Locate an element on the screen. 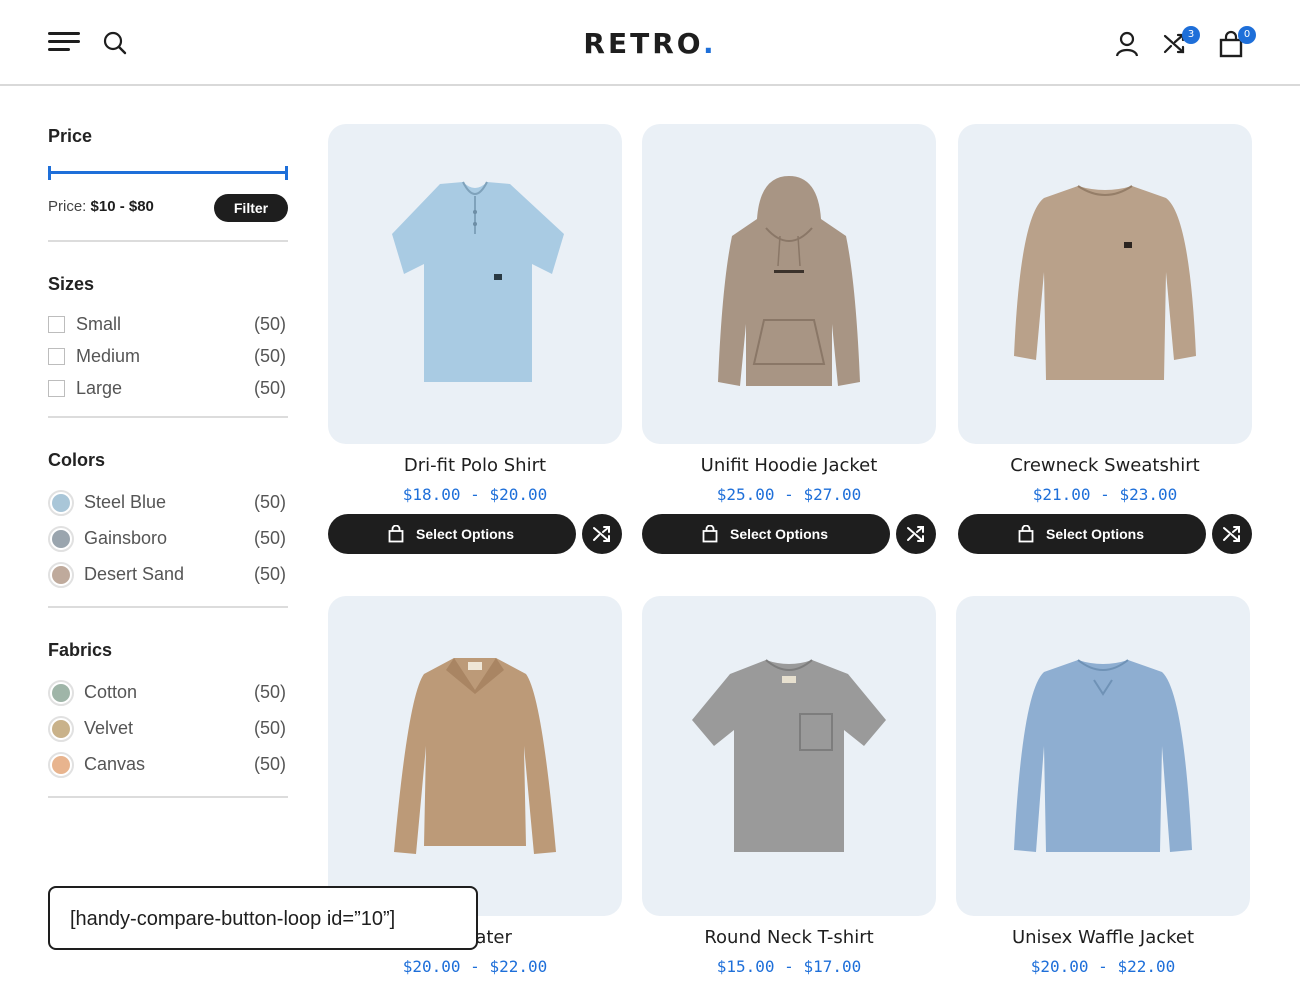  price-range-slider is located at coordinates (168, 173).